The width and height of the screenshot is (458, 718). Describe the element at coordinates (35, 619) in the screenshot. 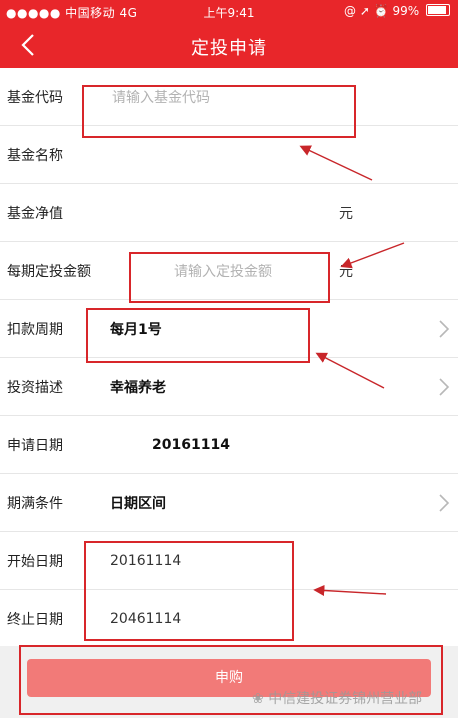

I see `end-date-label: 终止日期` at that location.